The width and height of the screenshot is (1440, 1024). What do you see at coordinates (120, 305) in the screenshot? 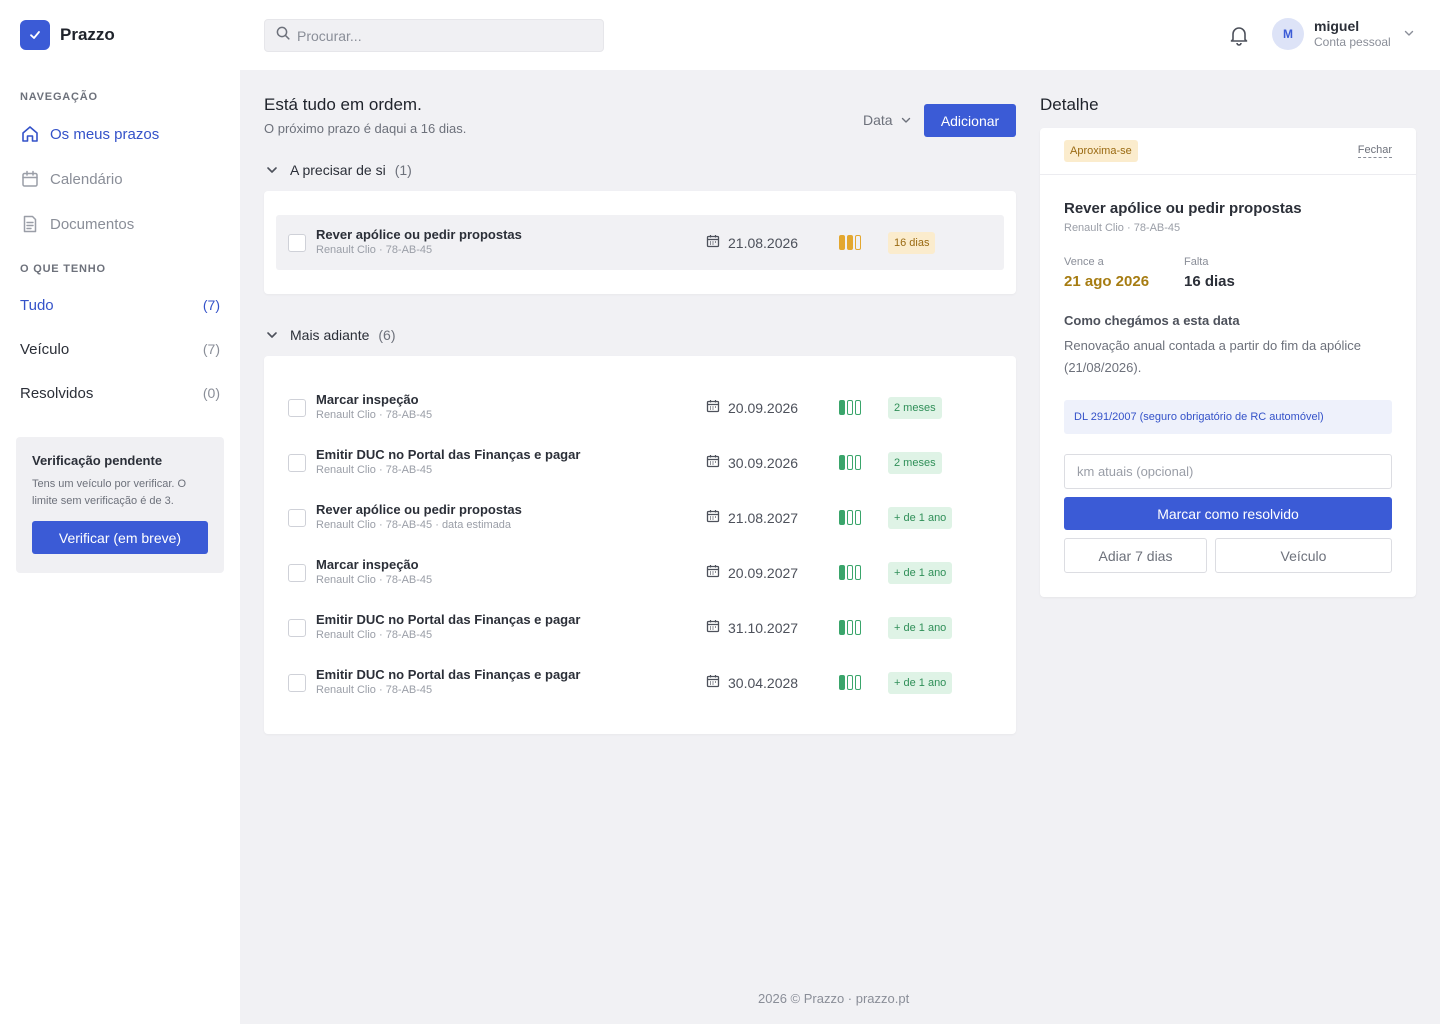
I see `filter-all: Tudo (7)` at bounding box center [120, 305].